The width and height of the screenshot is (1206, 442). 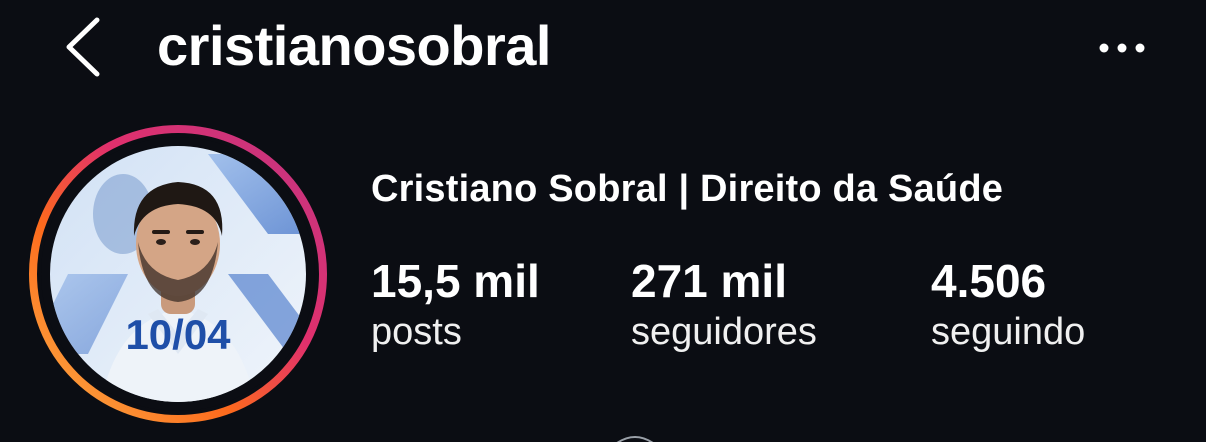 I want to click on avatar-date-text: 10/04, so click(x=178, y=334).